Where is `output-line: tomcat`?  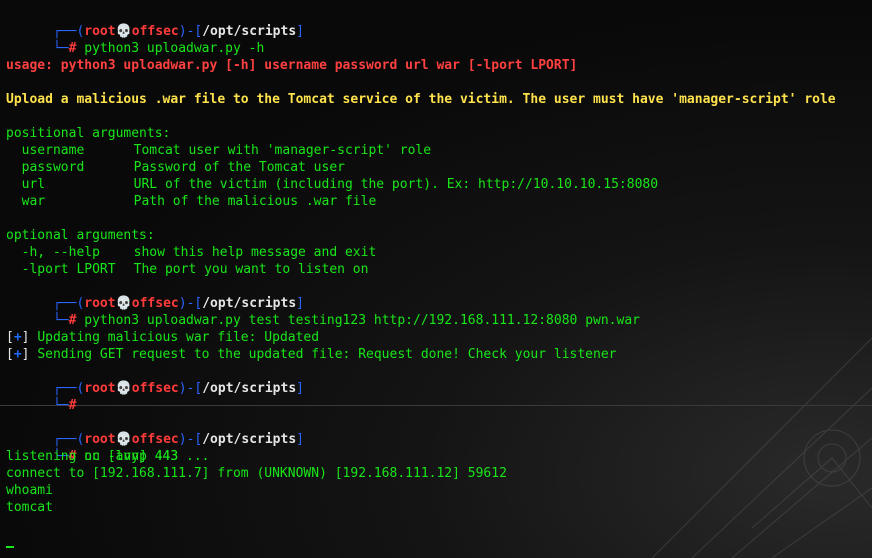 output-line: tomcat is located at coordinates (29, 507).